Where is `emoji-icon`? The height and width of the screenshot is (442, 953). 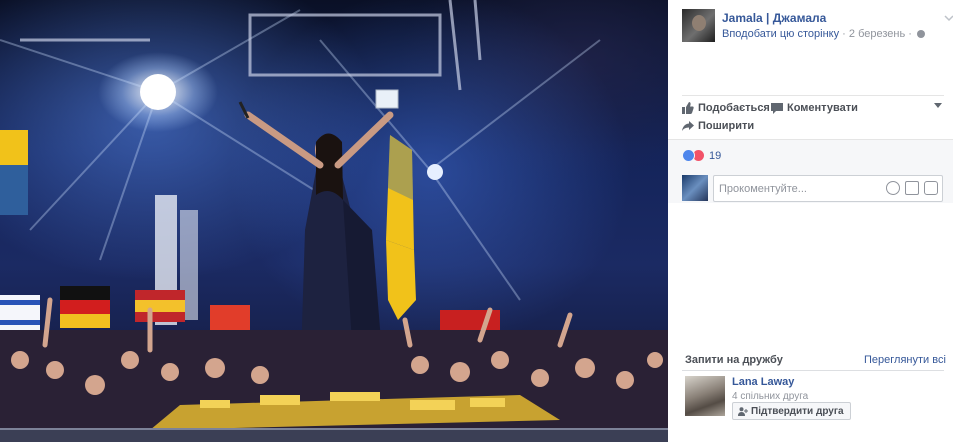
emoji-icon is located at coordinates (893, 188).